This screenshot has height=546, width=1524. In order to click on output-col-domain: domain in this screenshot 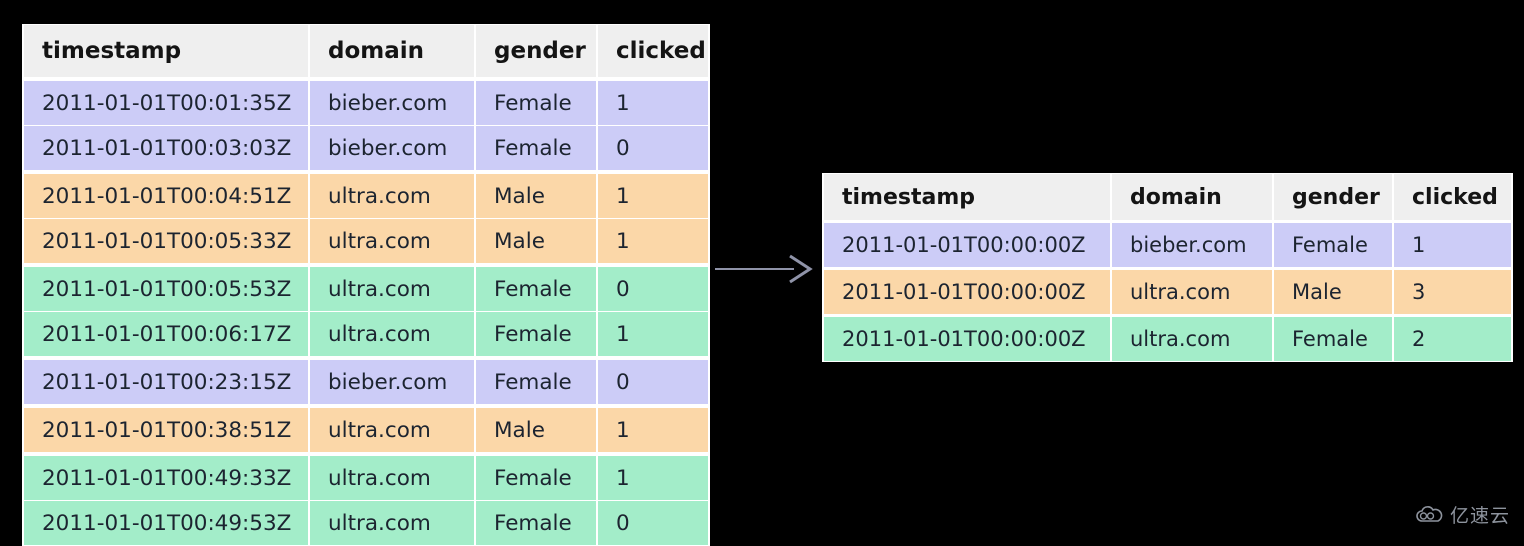, I will do `click(1192, 197)`.